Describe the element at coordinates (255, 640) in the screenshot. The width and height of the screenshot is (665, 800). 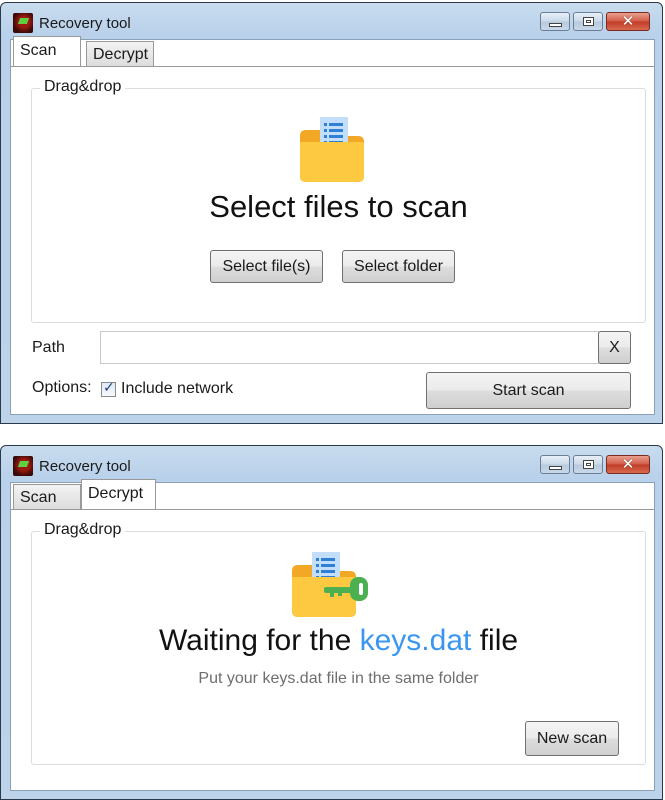
I see `headline-prefix: Waiting for the` at that location.